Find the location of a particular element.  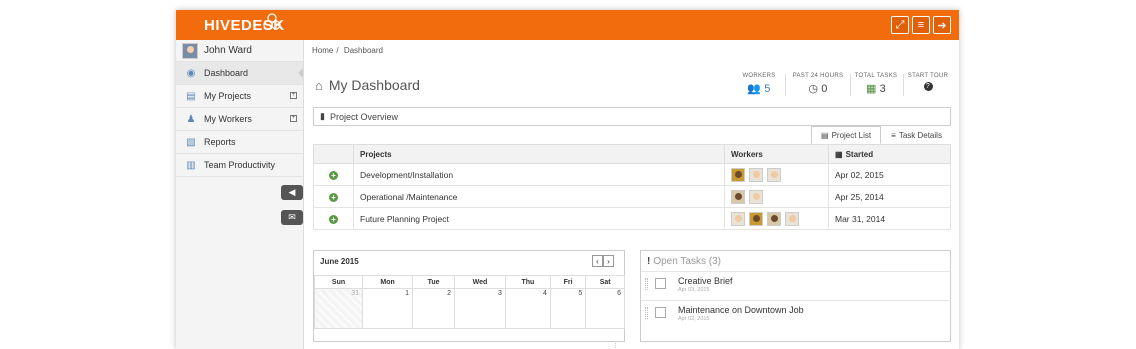

project-overview-header: ▮ Project Overview is located at coordinates (632, 116).